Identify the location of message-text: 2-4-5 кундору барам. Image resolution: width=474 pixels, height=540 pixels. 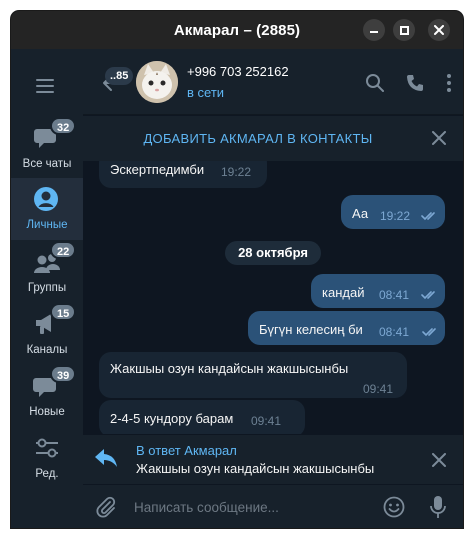
(172, 418).